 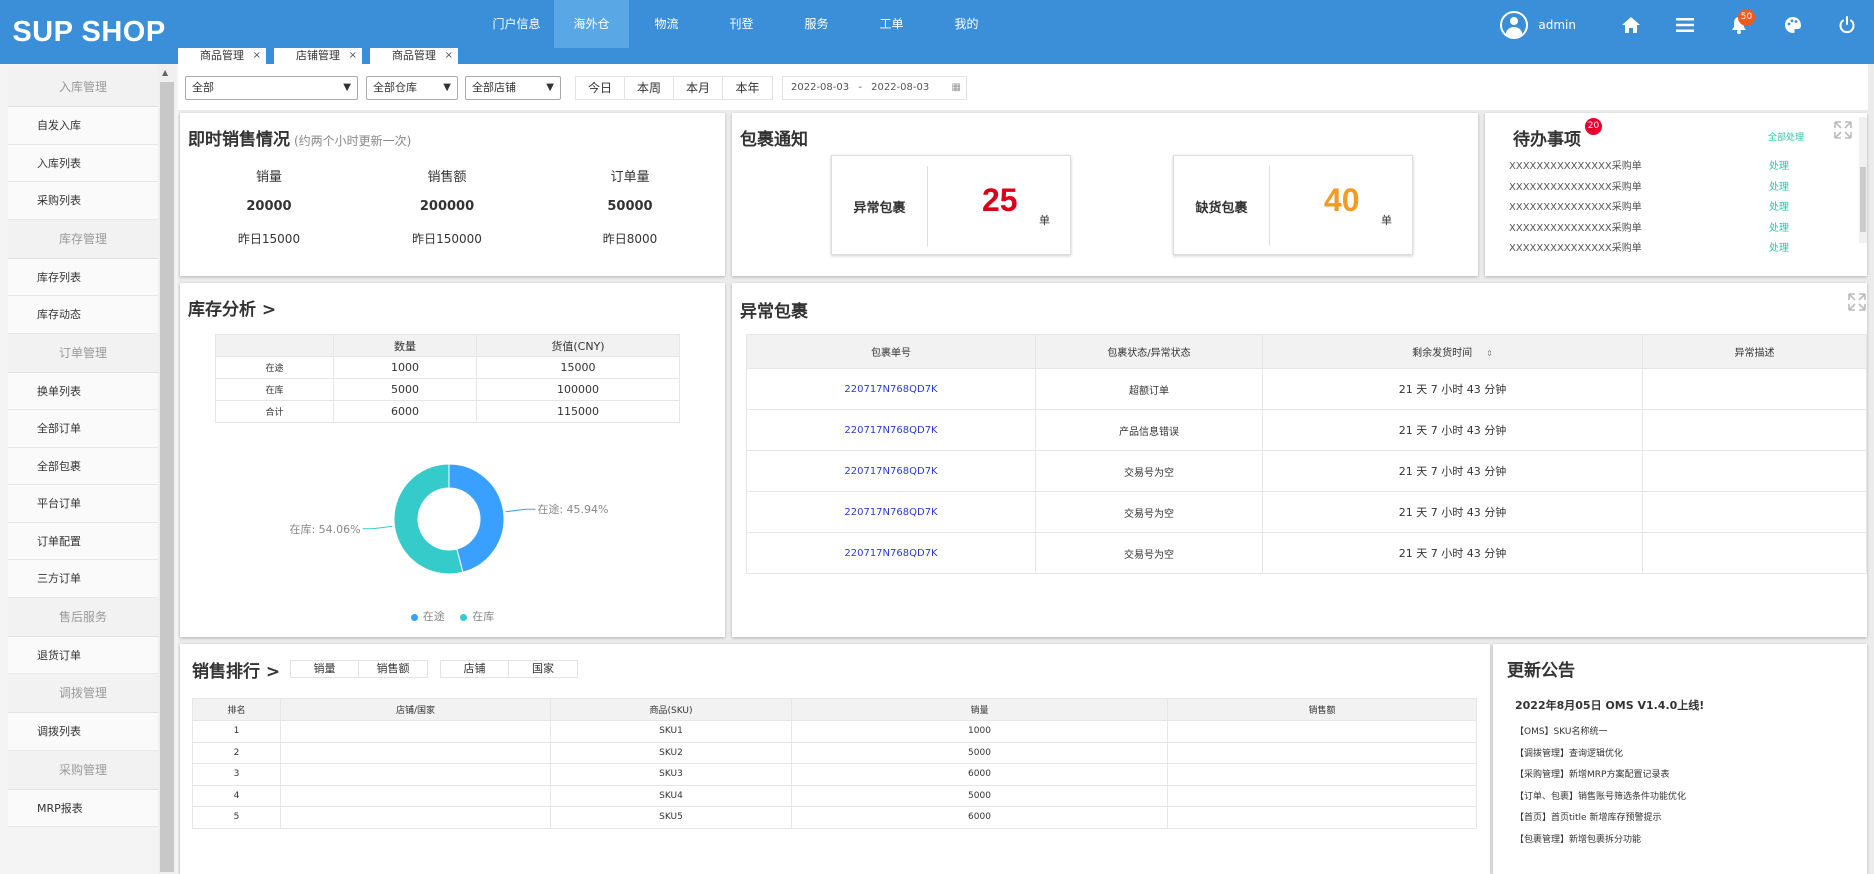 What do you see at coordinates (433, 616) in the screenshot?
I see `legend-label: 在途` at bounding box center [433, 616].